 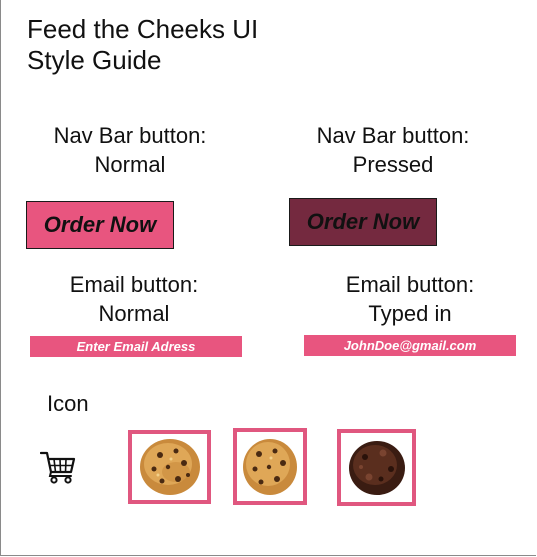 What do you see at coordinates (130, 164) in the screenshot?
I see `nav-normal-label-line2: Normal` at bounding box center [130, 164].